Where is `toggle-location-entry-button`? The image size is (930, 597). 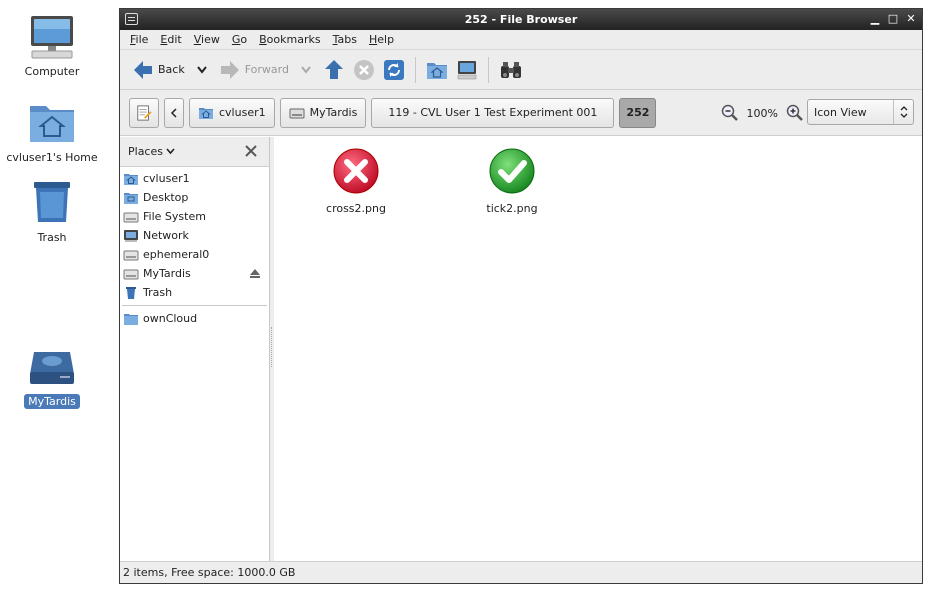 toggle-location-entry-button is located at coordinates (144, 112).